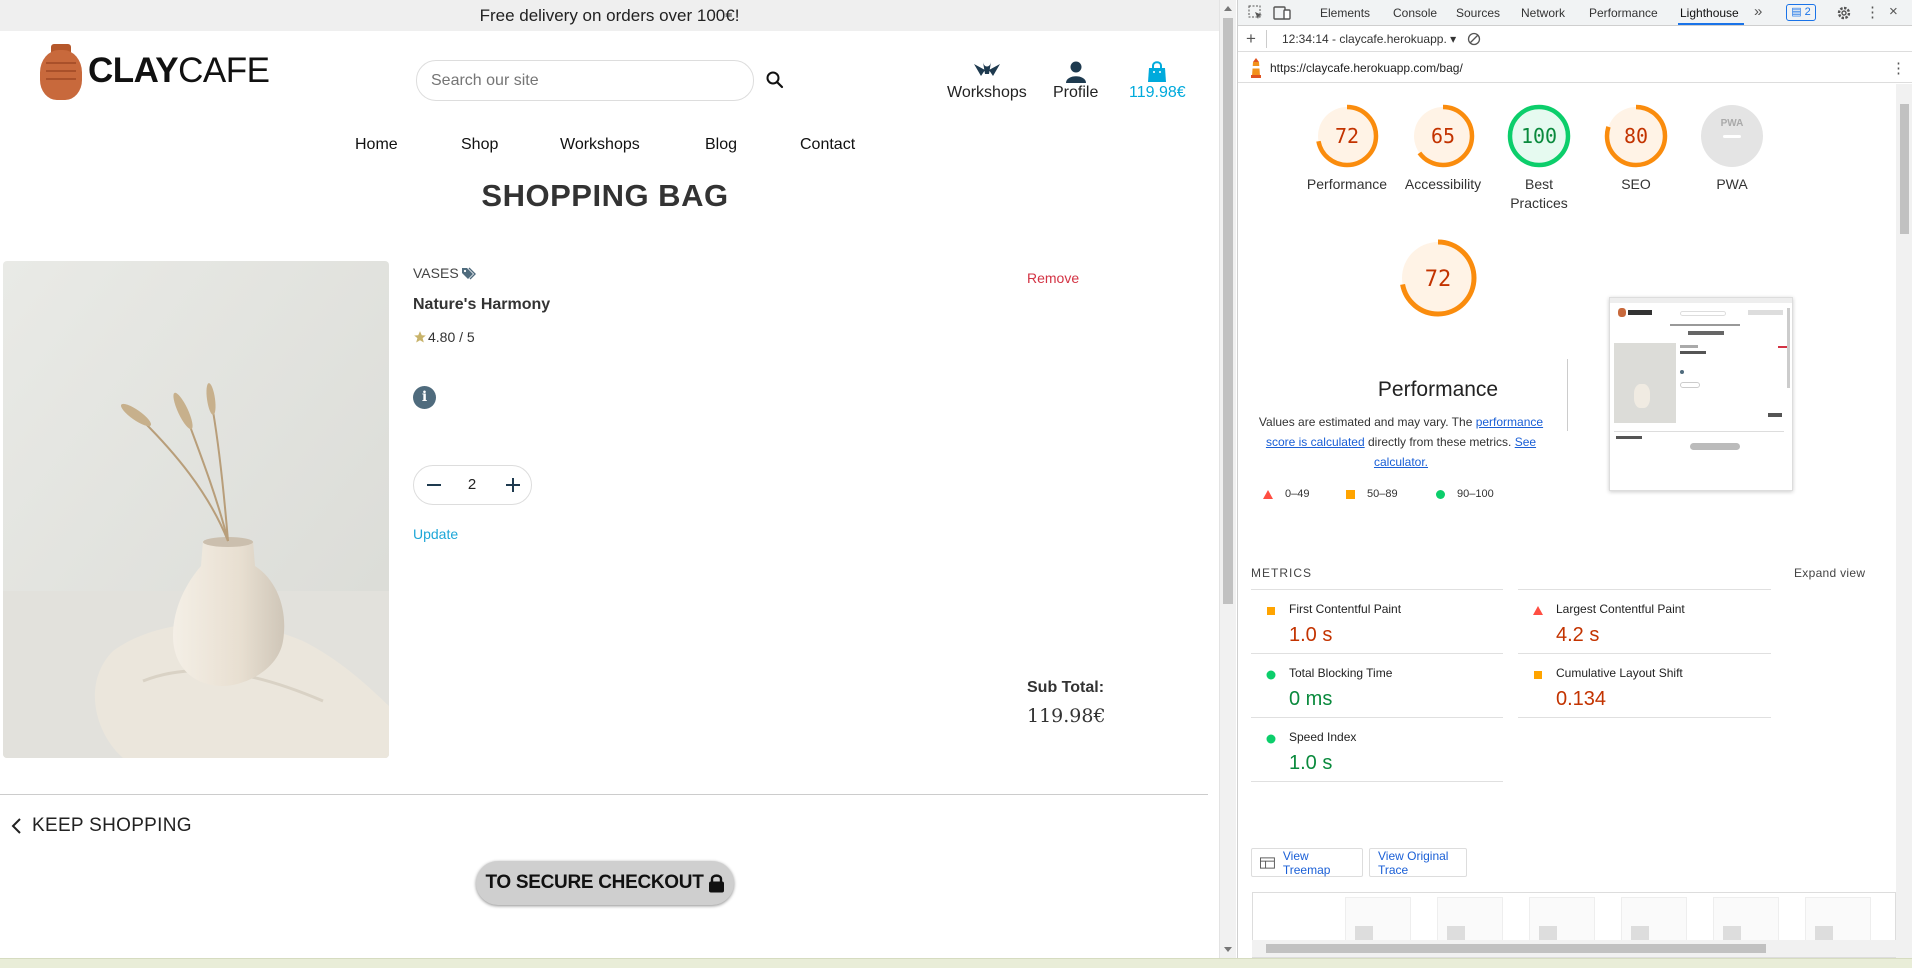  Describe the element at coordinates (1076, 92) in the screenshot. I see `profile-label: Profile` at that location.